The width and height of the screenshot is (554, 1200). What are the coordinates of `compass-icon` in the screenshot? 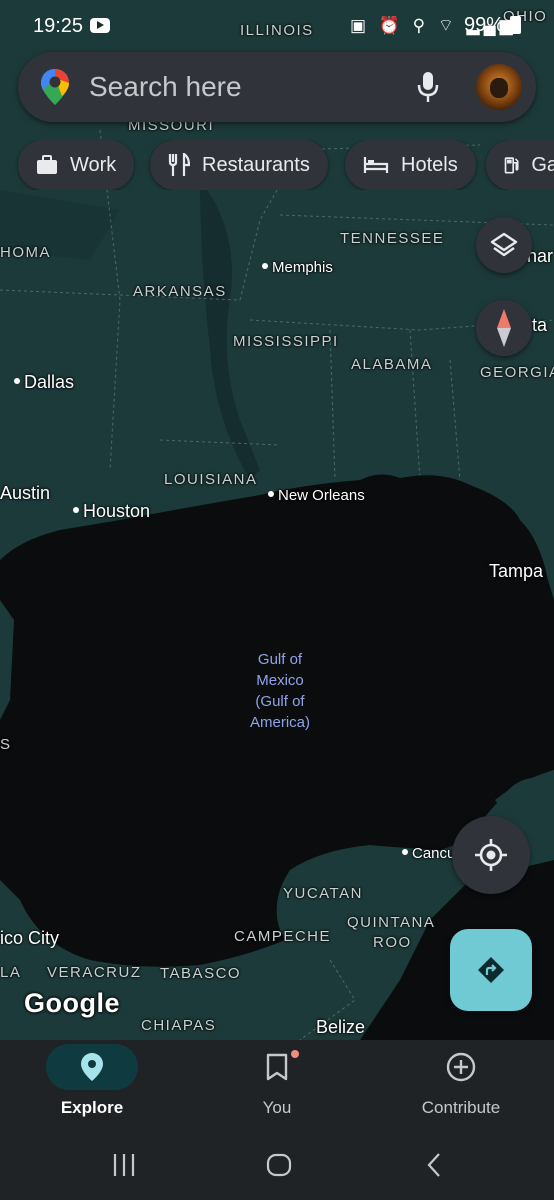 It's located at (504, 328).